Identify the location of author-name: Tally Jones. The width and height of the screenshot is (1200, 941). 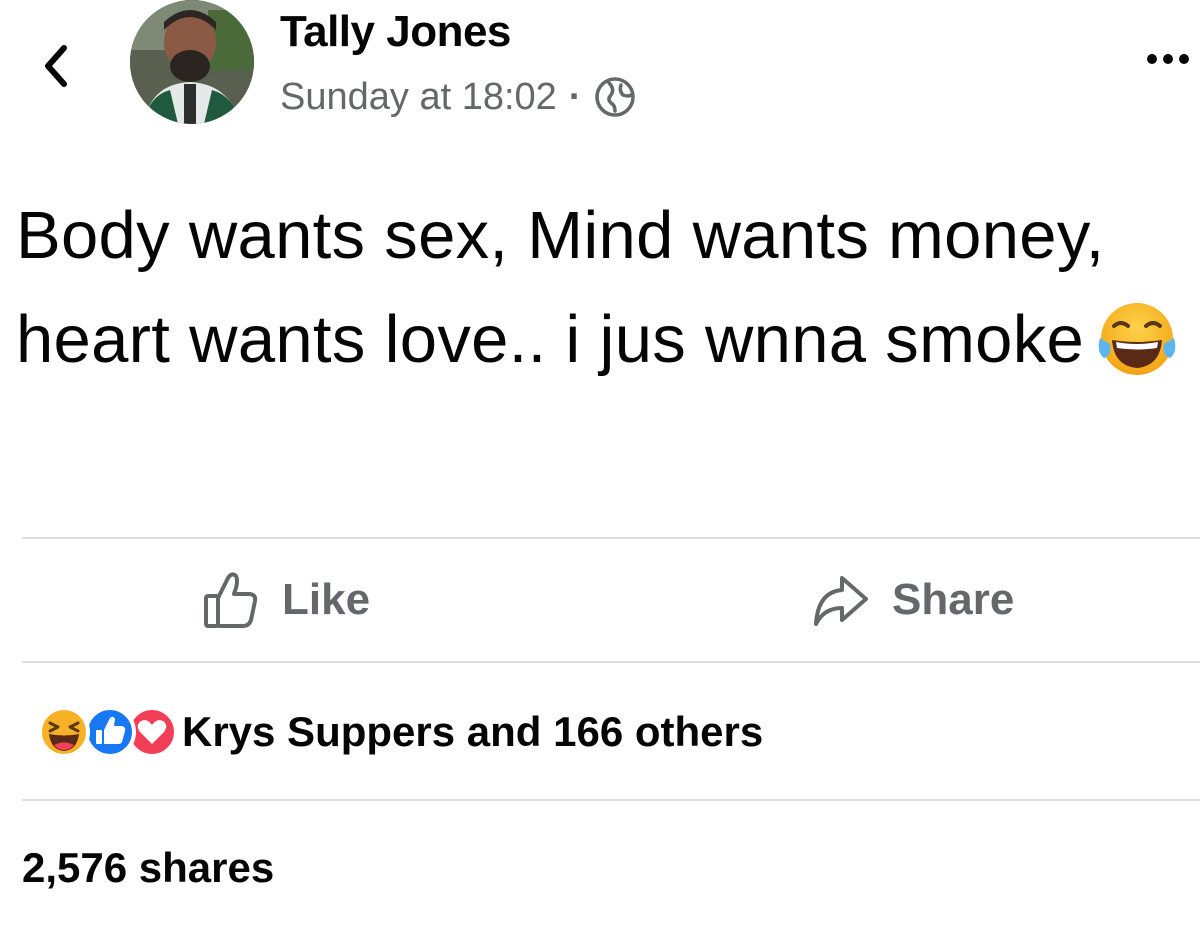
(395, 32).